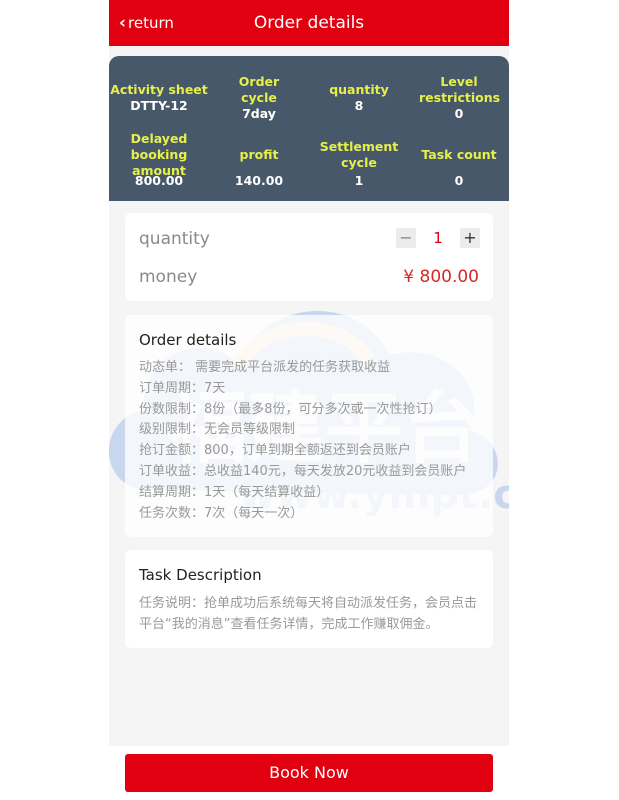 Image resolution: width=619 pixels, height=800 pixels. I want to click on summary-label: Task count, so click(459, 154).